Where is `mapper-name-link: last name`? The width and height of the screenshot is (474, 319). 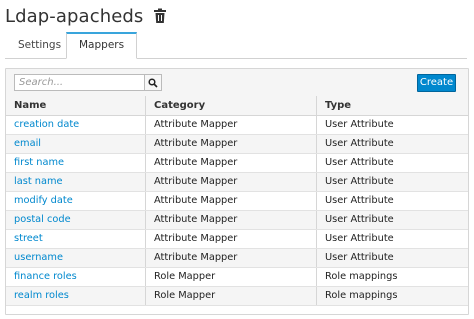 mapper-name-link: last name is located at coordinates (38, 181).